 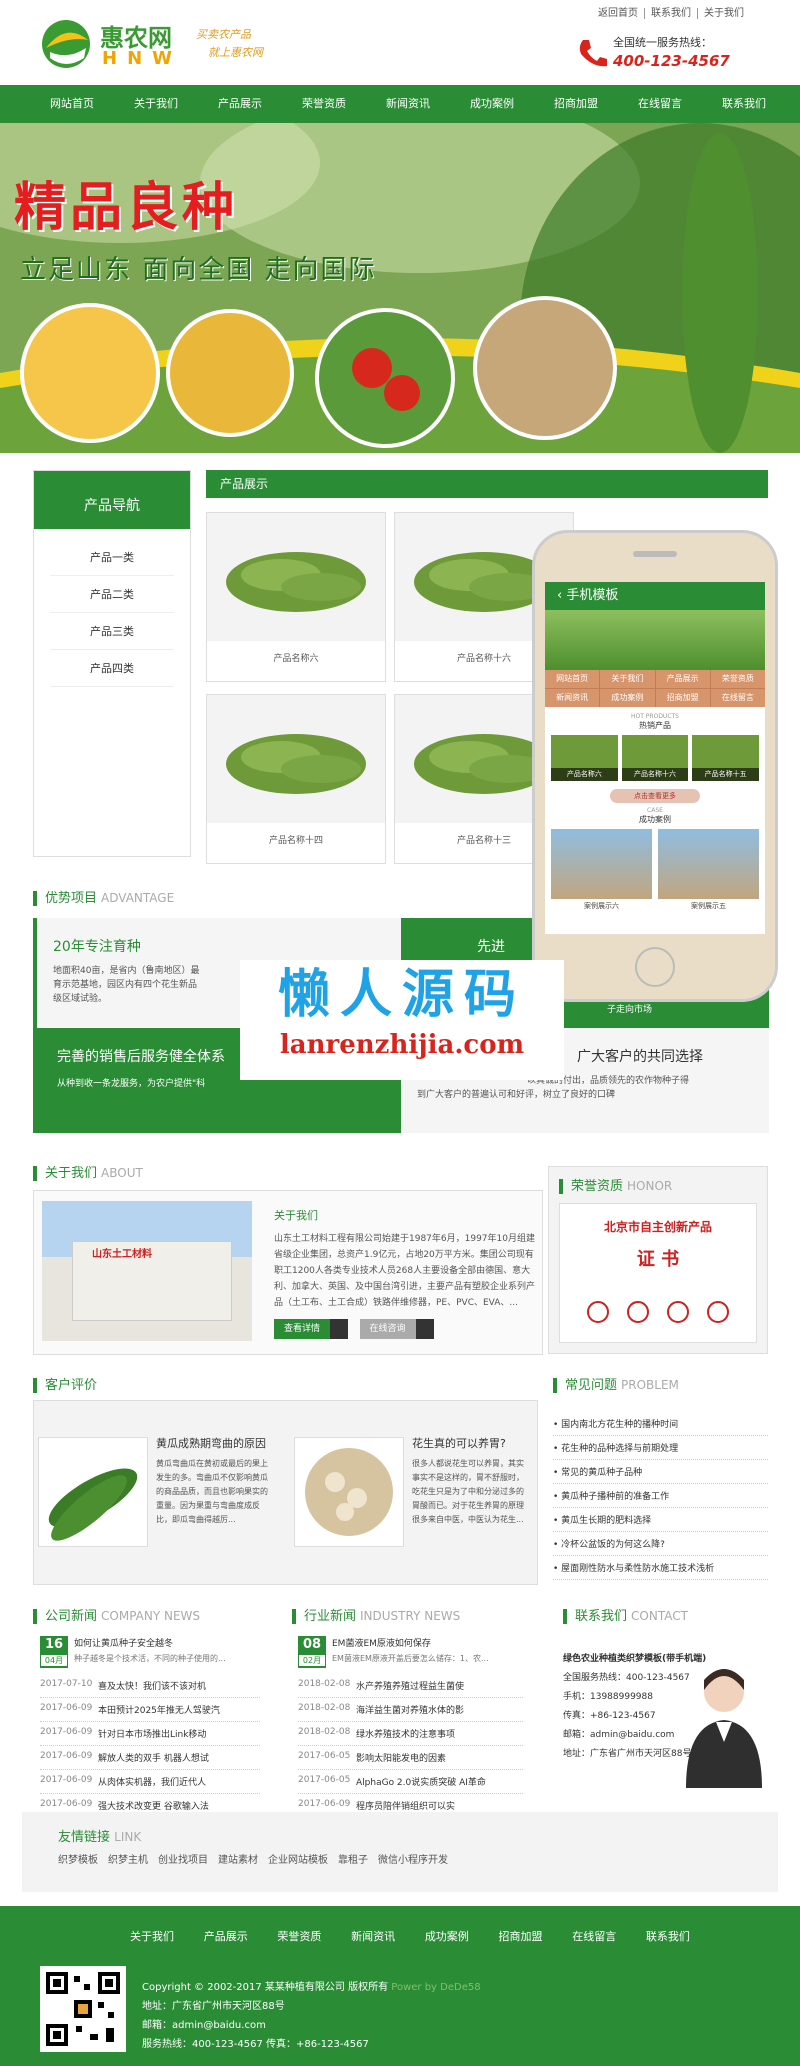 I want to click on friend-link: 微信小程序开发, so click(x=413, y=1858).